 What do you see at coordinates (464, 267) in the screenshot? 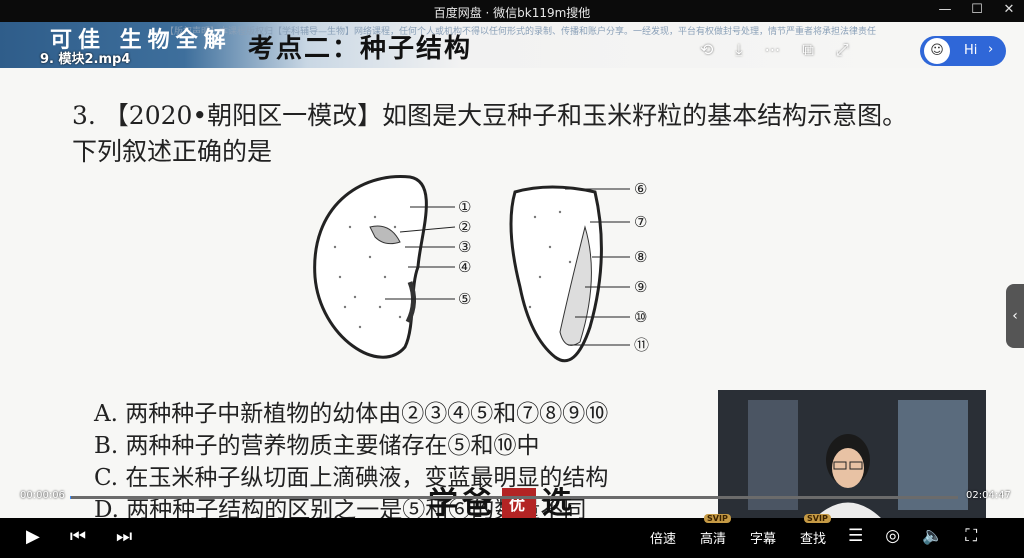
I see `label-4: ④` at bounding box center [464, 267].